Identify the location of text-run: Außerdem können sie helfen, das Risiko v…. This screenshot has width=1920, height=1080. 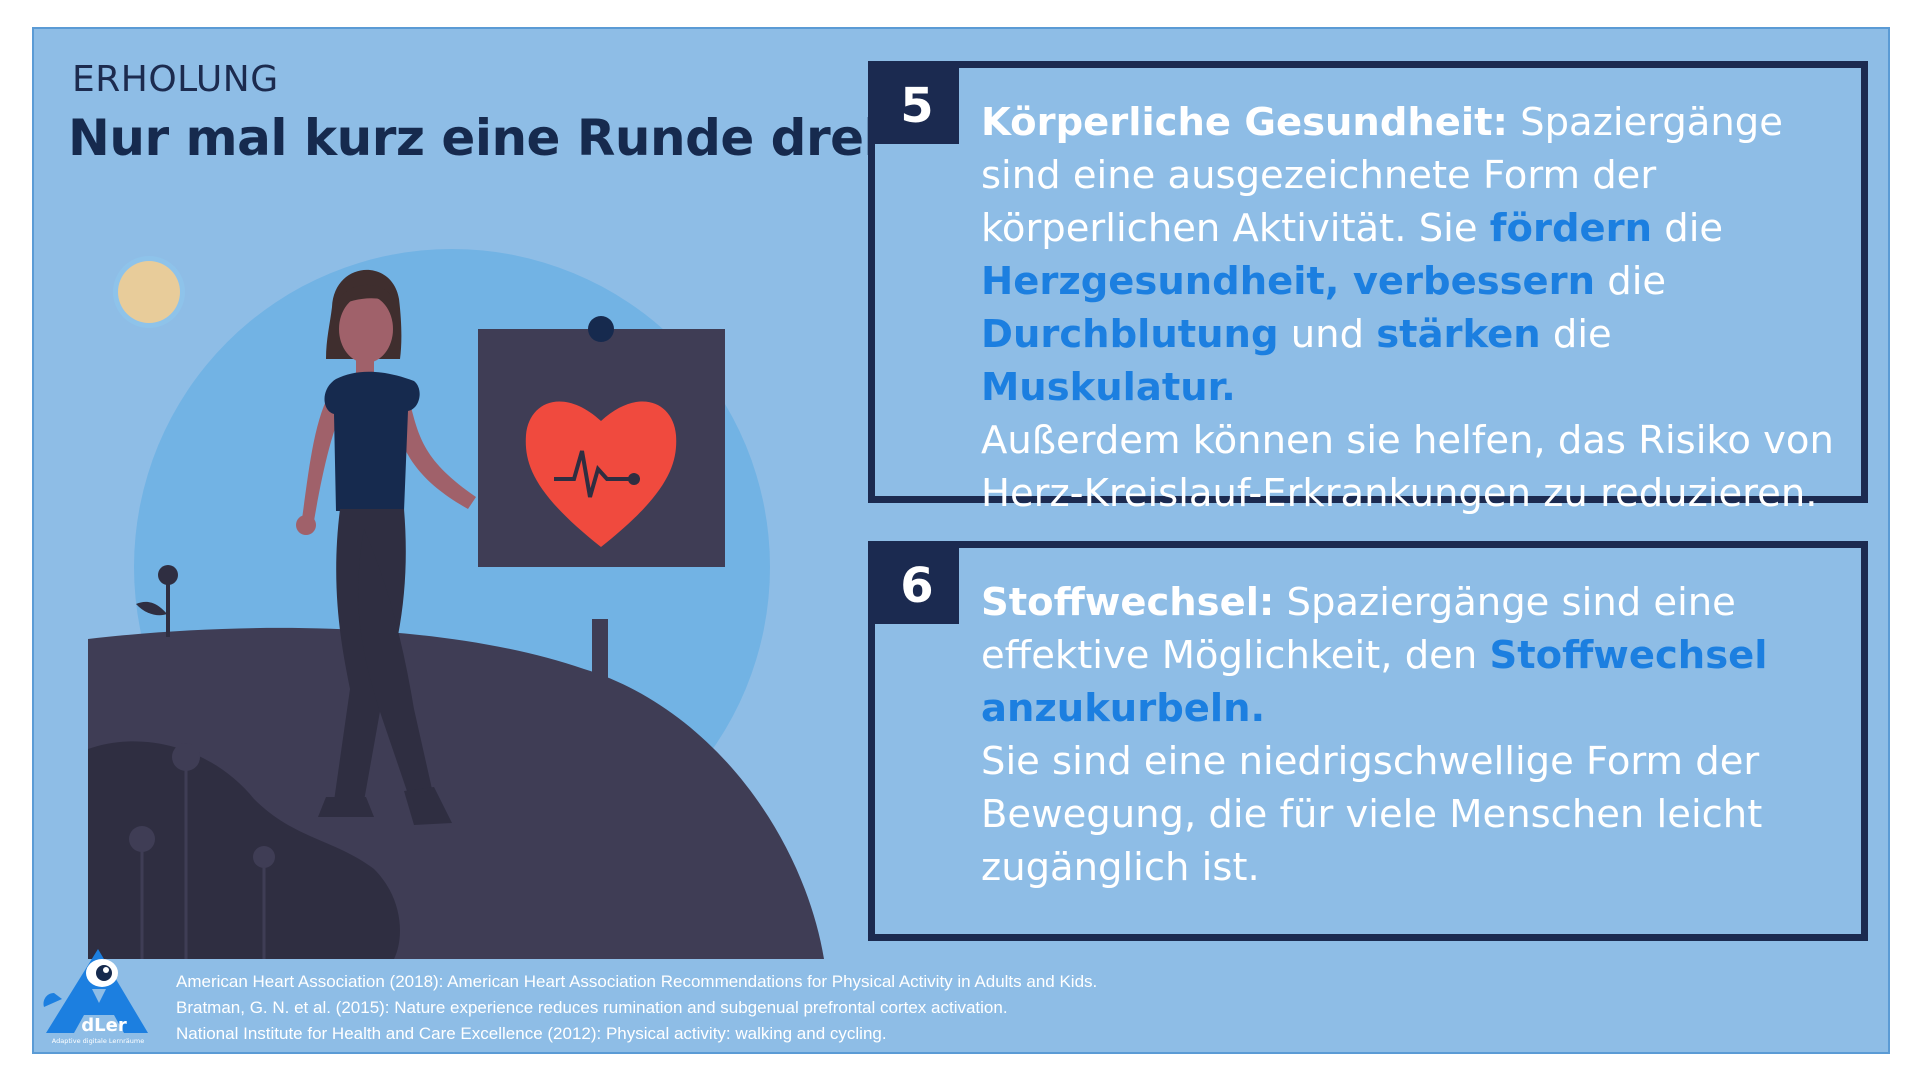
(1407, 467).